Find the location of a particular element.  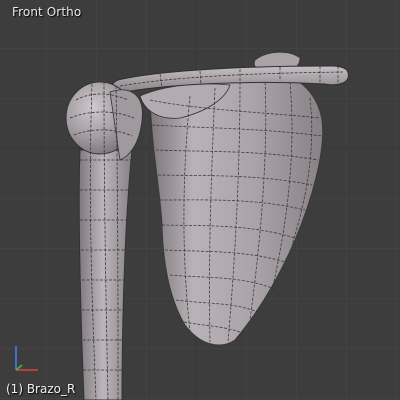

active-object-label: (1) Brazo_R is located at coordinates (41, 389).